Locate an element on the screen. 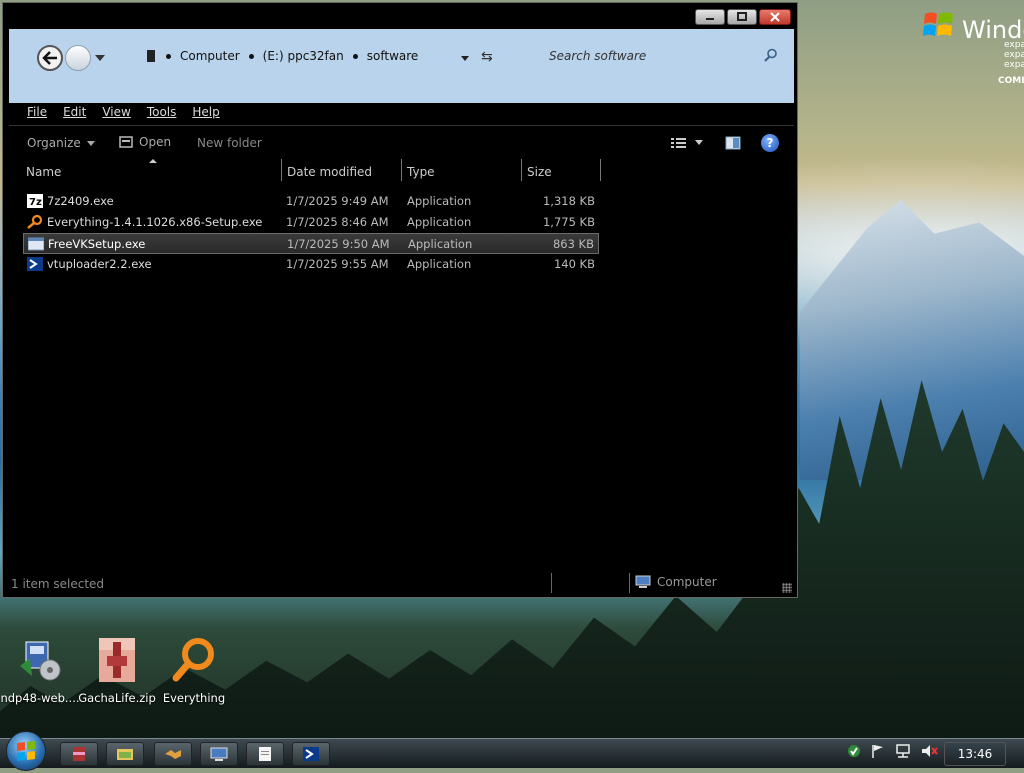 Image resolution: width=1024 pixels, height=773 pixels. new-folder-button: New folder is located at coordinates (229, 143).